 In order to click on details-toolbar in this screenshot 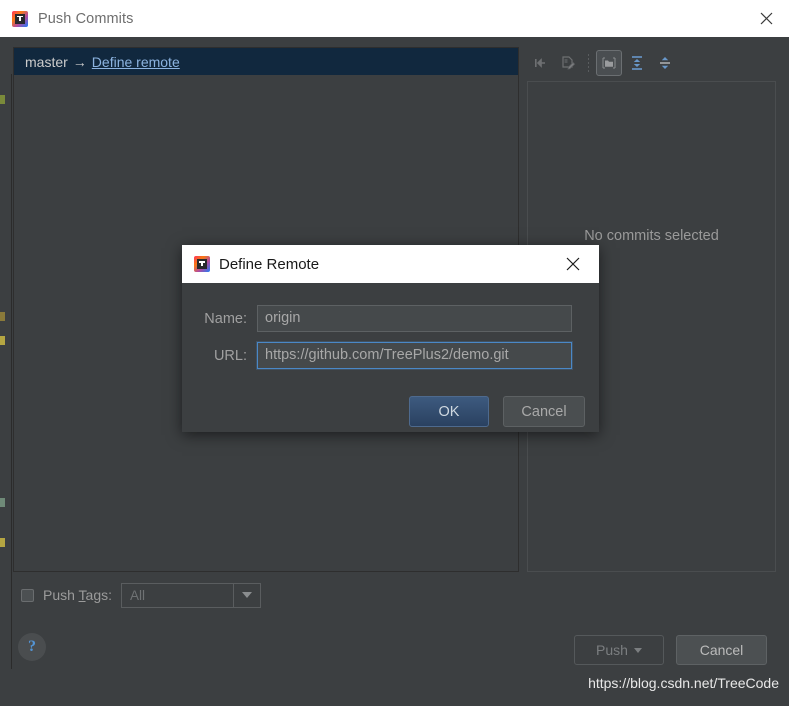, I will do `click(651, 63)`.